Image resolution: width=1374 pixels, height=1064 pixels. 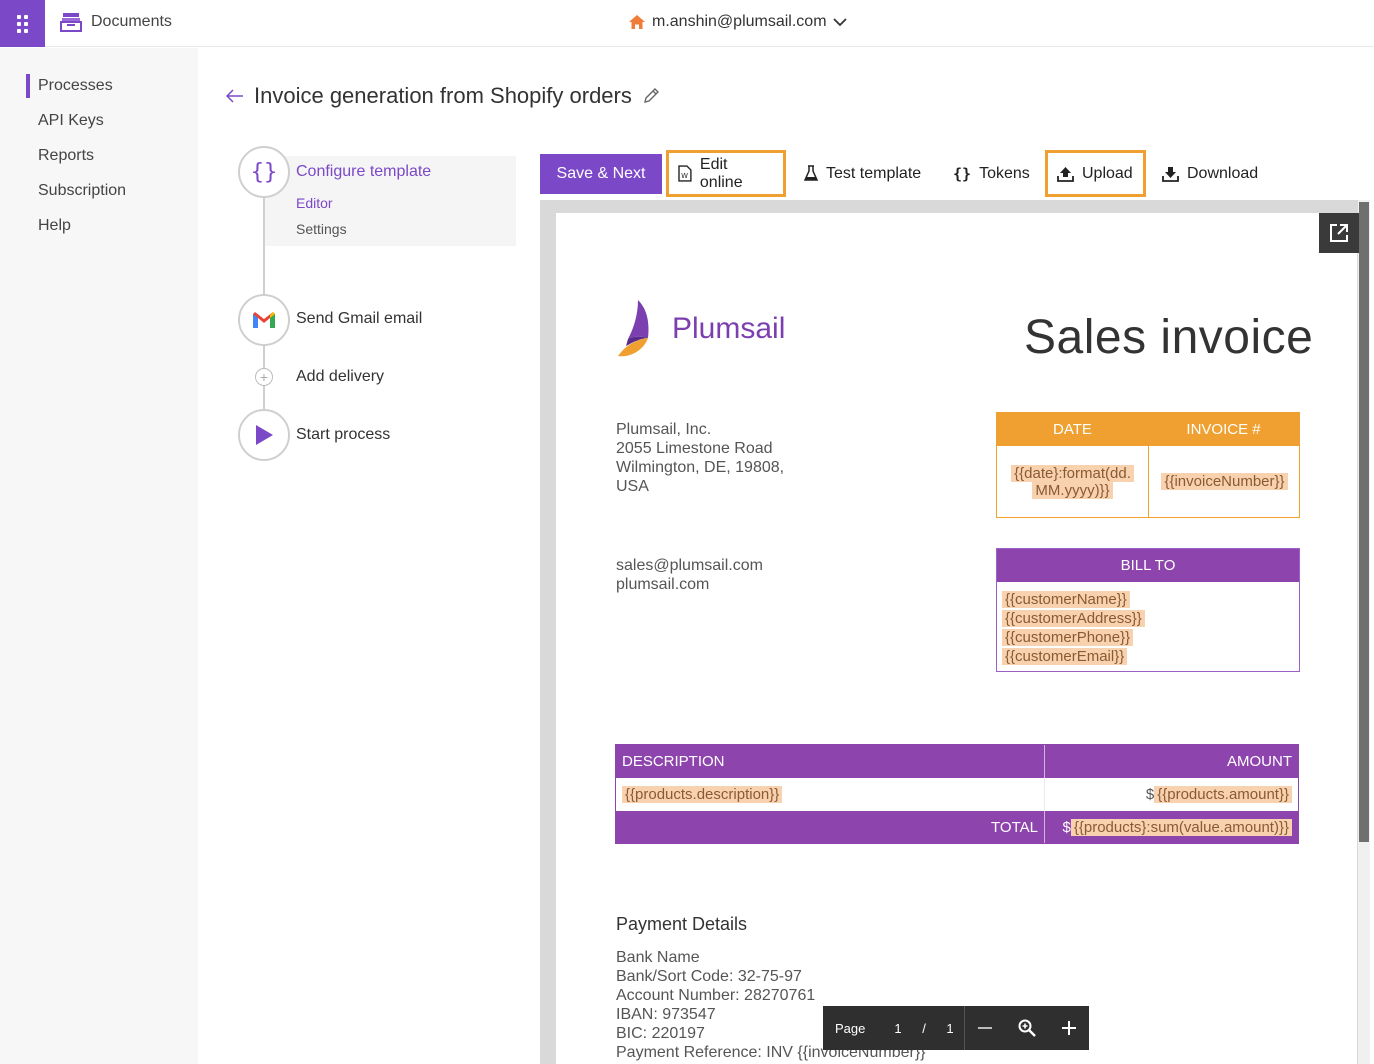 I want to click on bill-to-header: BILL TO, so click(x=1148, y=565).